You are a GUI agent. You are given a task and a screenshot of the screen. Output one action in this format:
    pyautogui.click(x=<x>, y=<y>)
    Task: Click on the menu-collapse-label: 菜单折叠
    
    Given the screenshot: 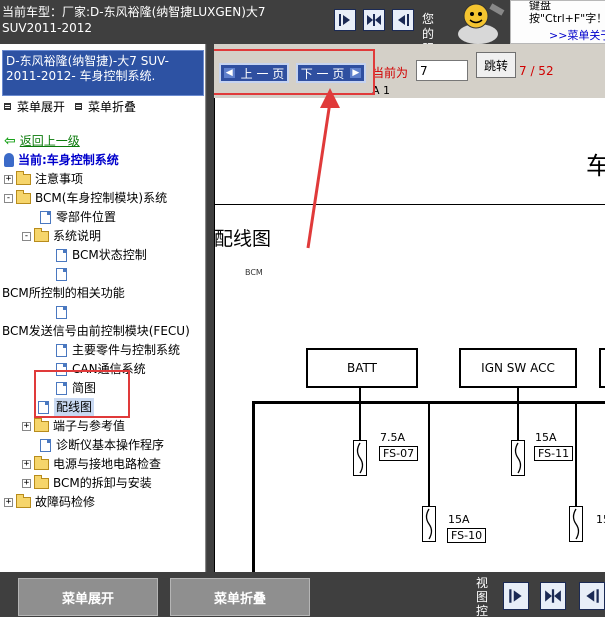 What is the action you would take?
    pyautogui.click(x=112, y=107)
    